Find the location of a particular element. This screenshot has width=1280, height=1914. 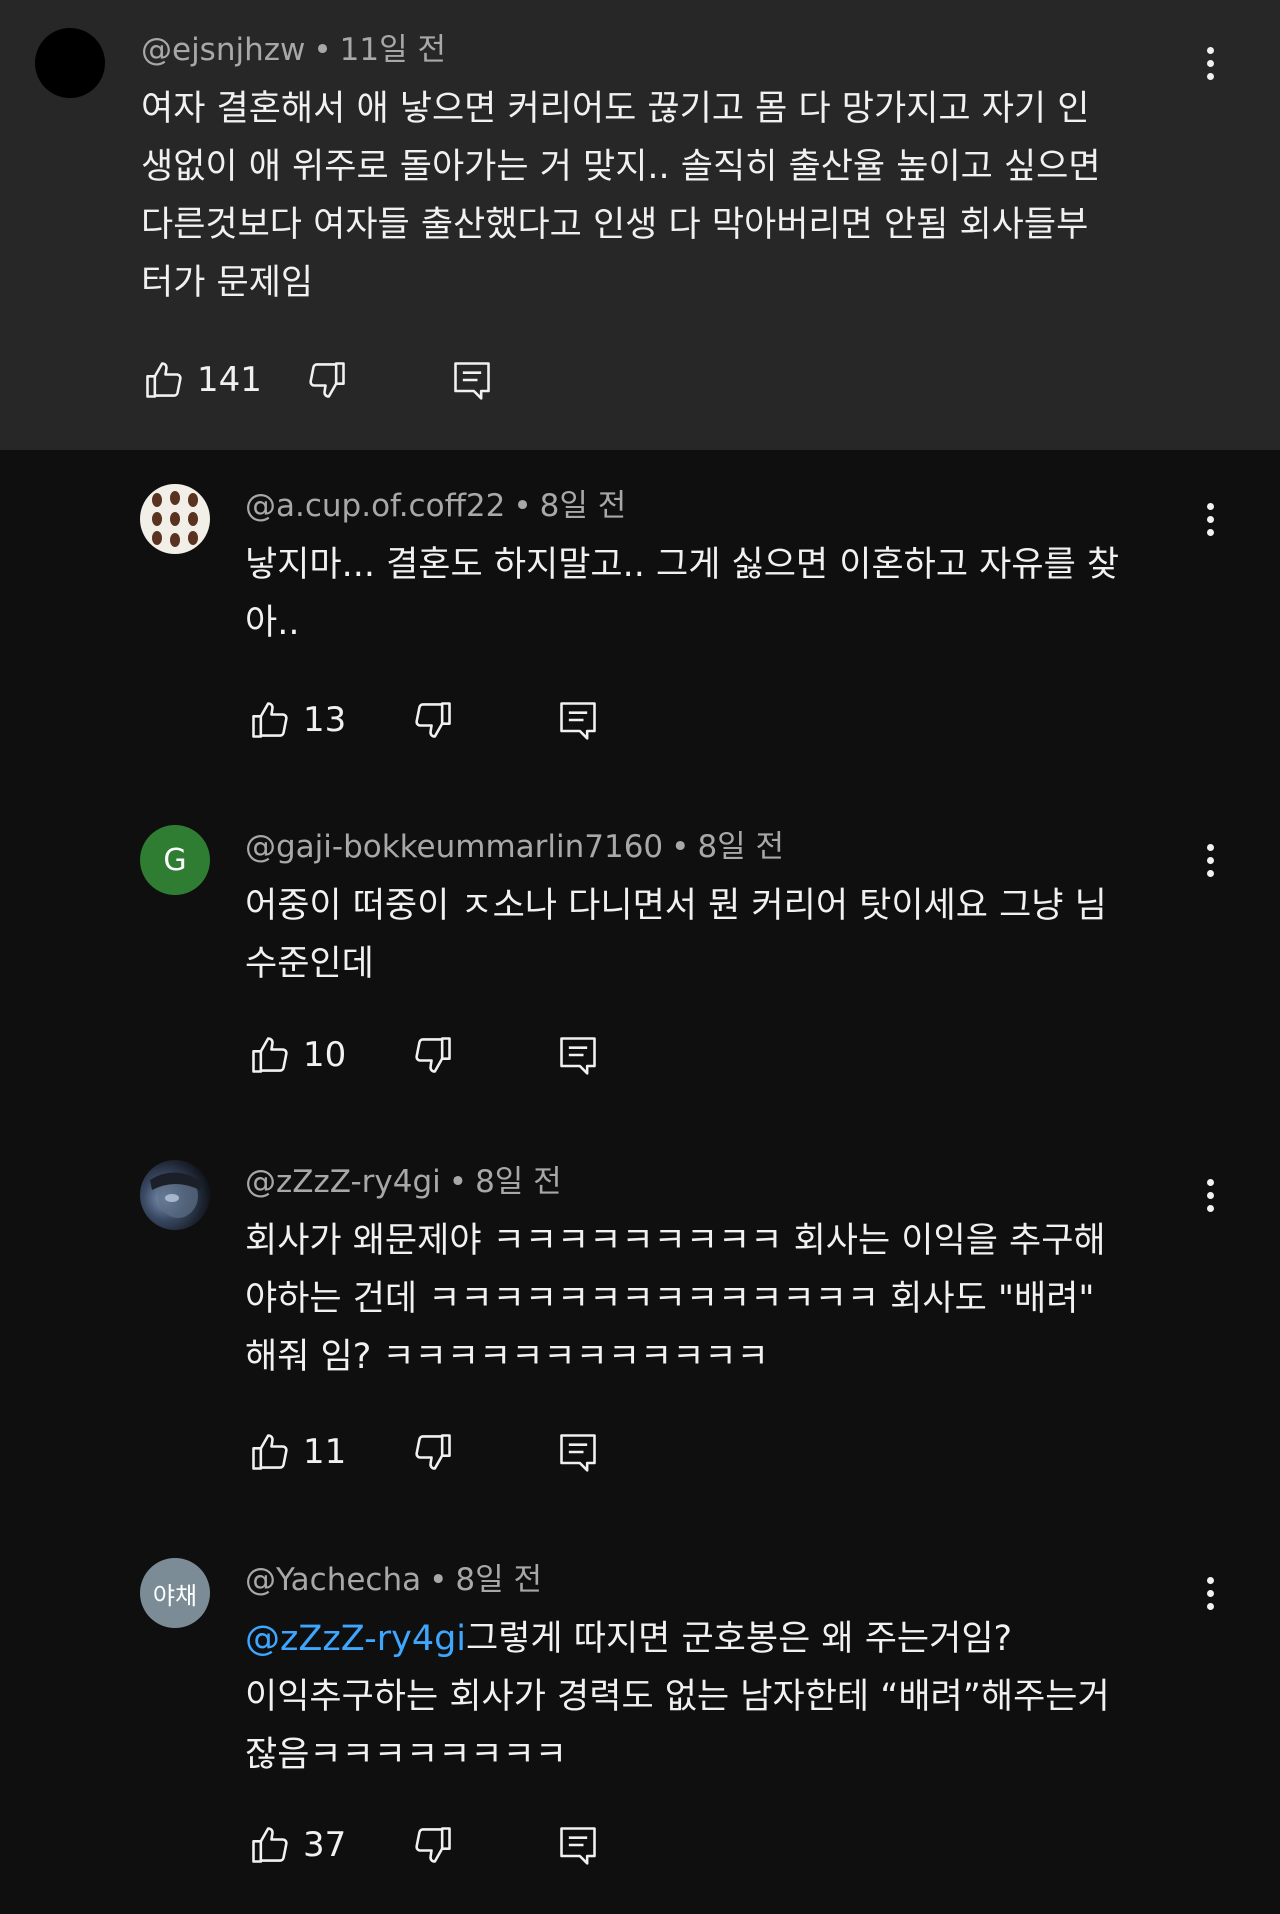

comment-meta: @a.cup.of.coff22 • 8일 전 is located at coordinates (435, 506).